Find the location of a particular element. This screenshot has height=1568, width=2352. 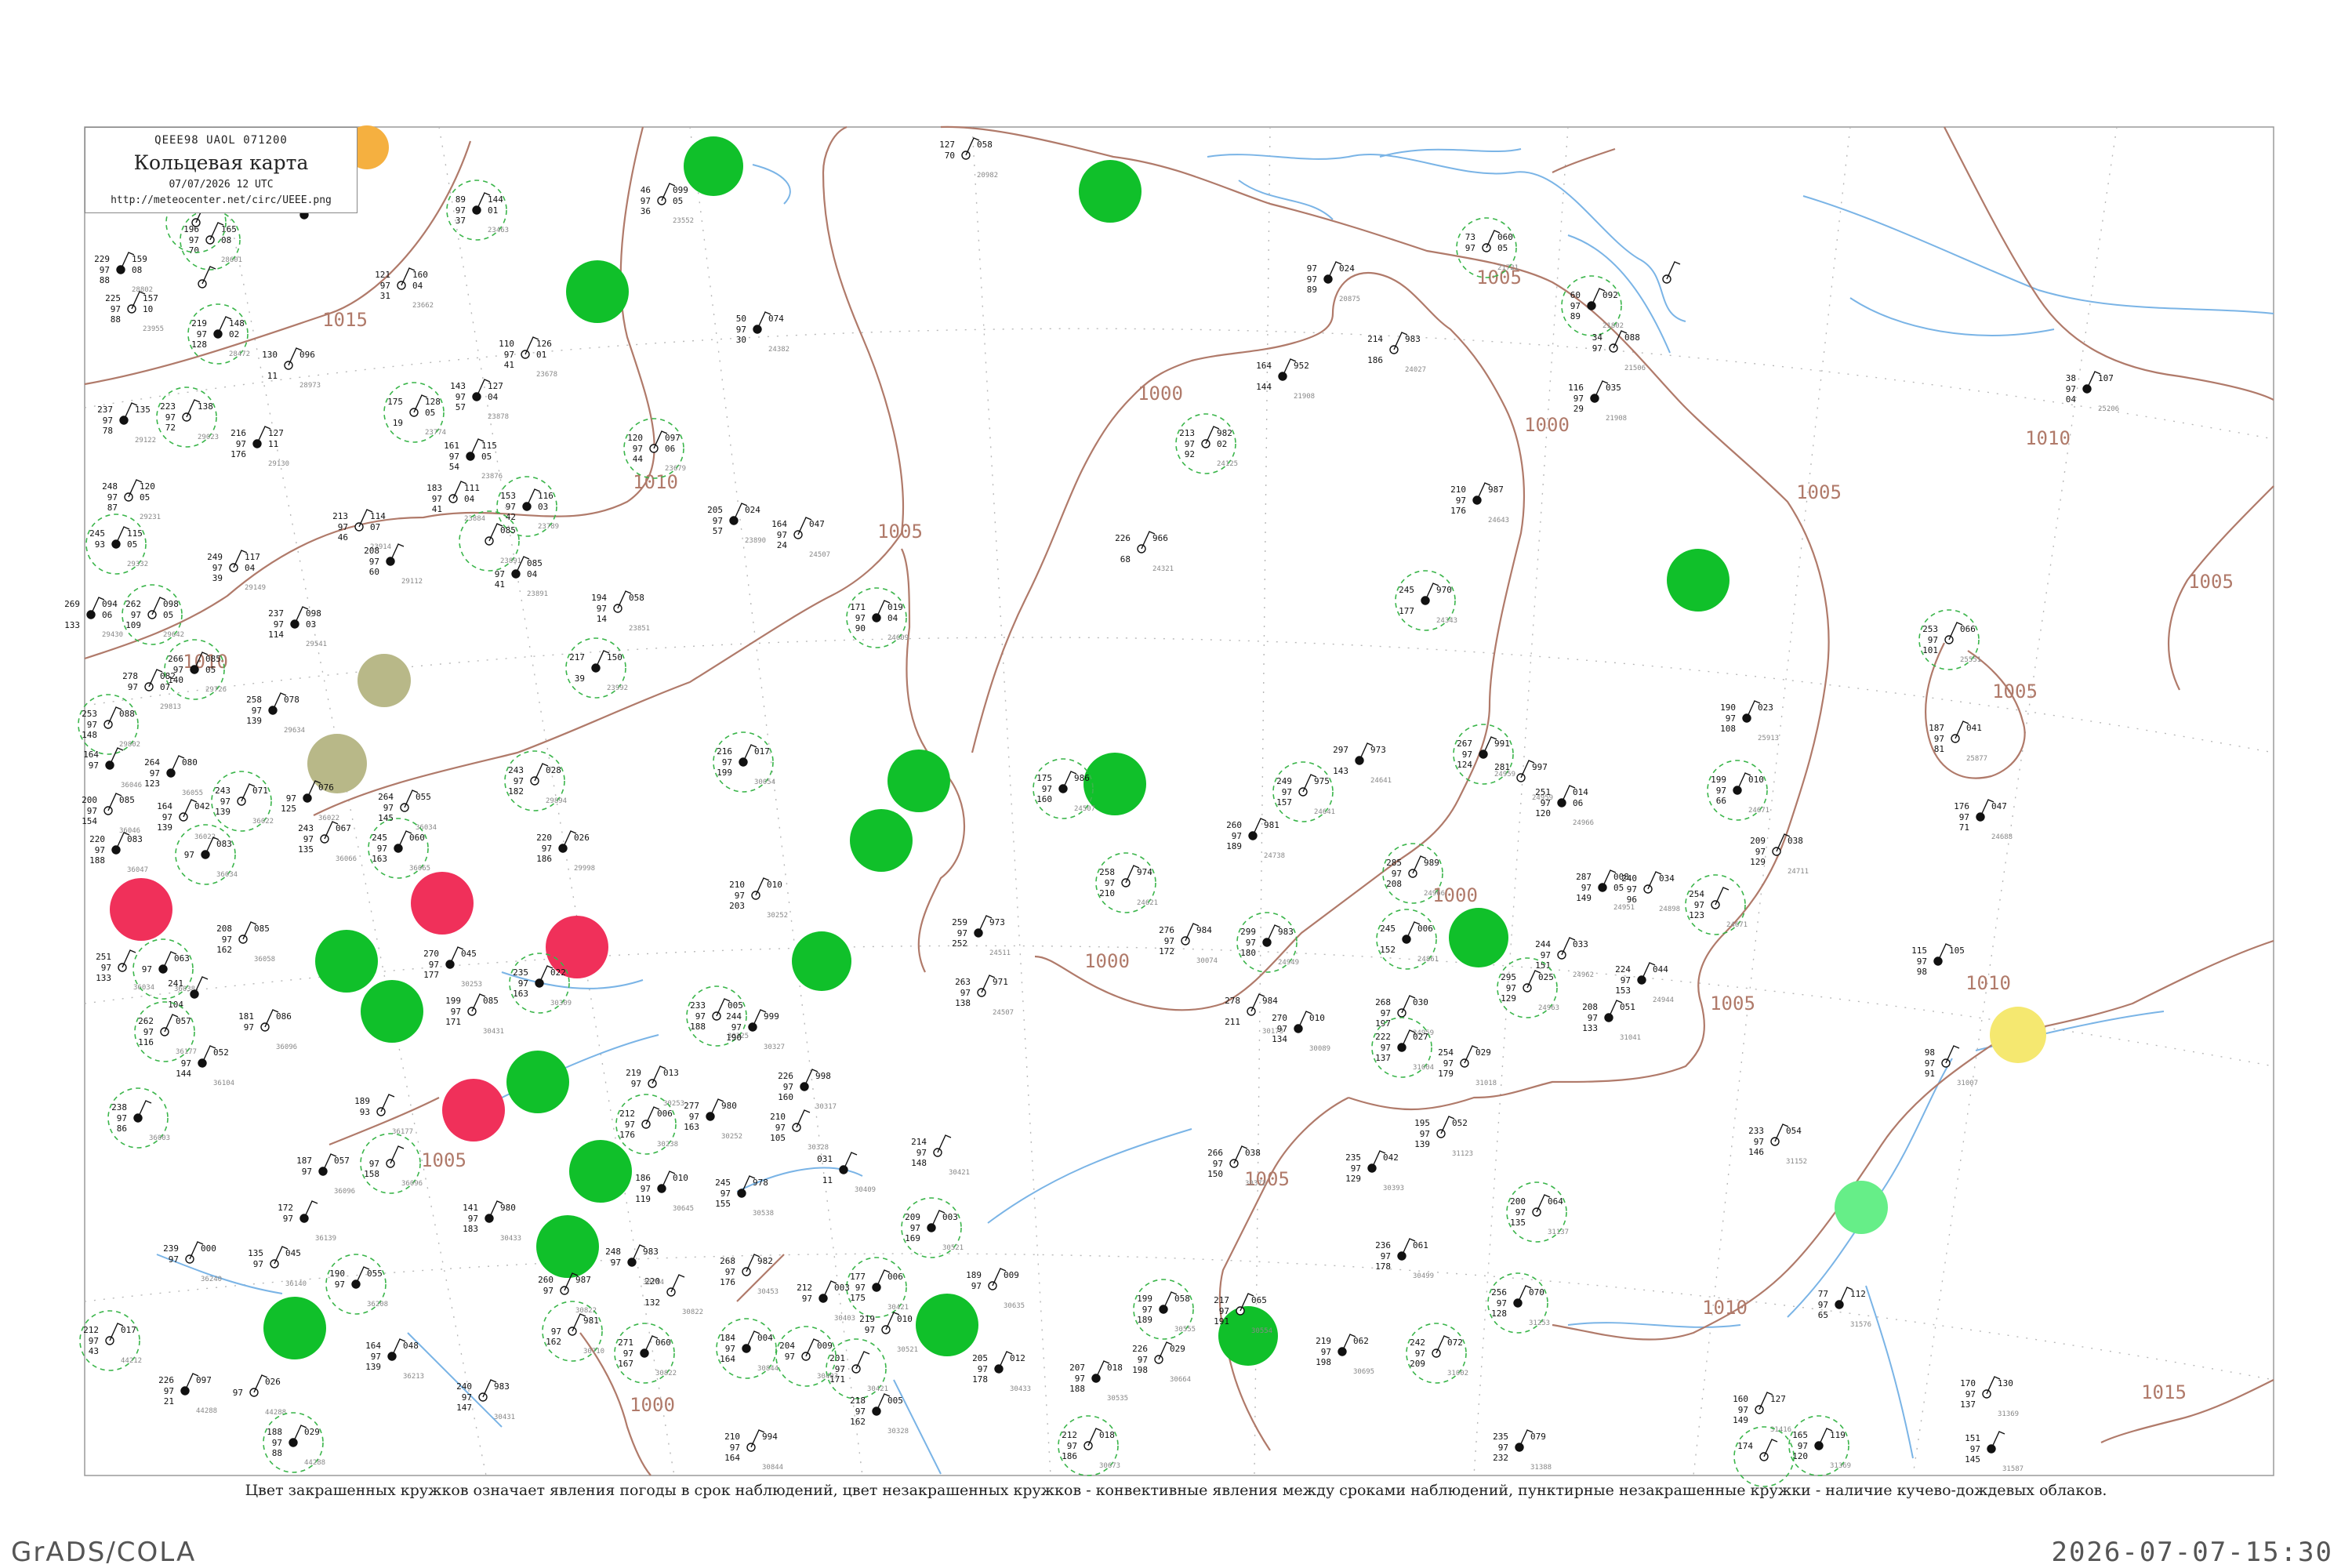

station-p: 035 is located at coordinates (1613, 388).